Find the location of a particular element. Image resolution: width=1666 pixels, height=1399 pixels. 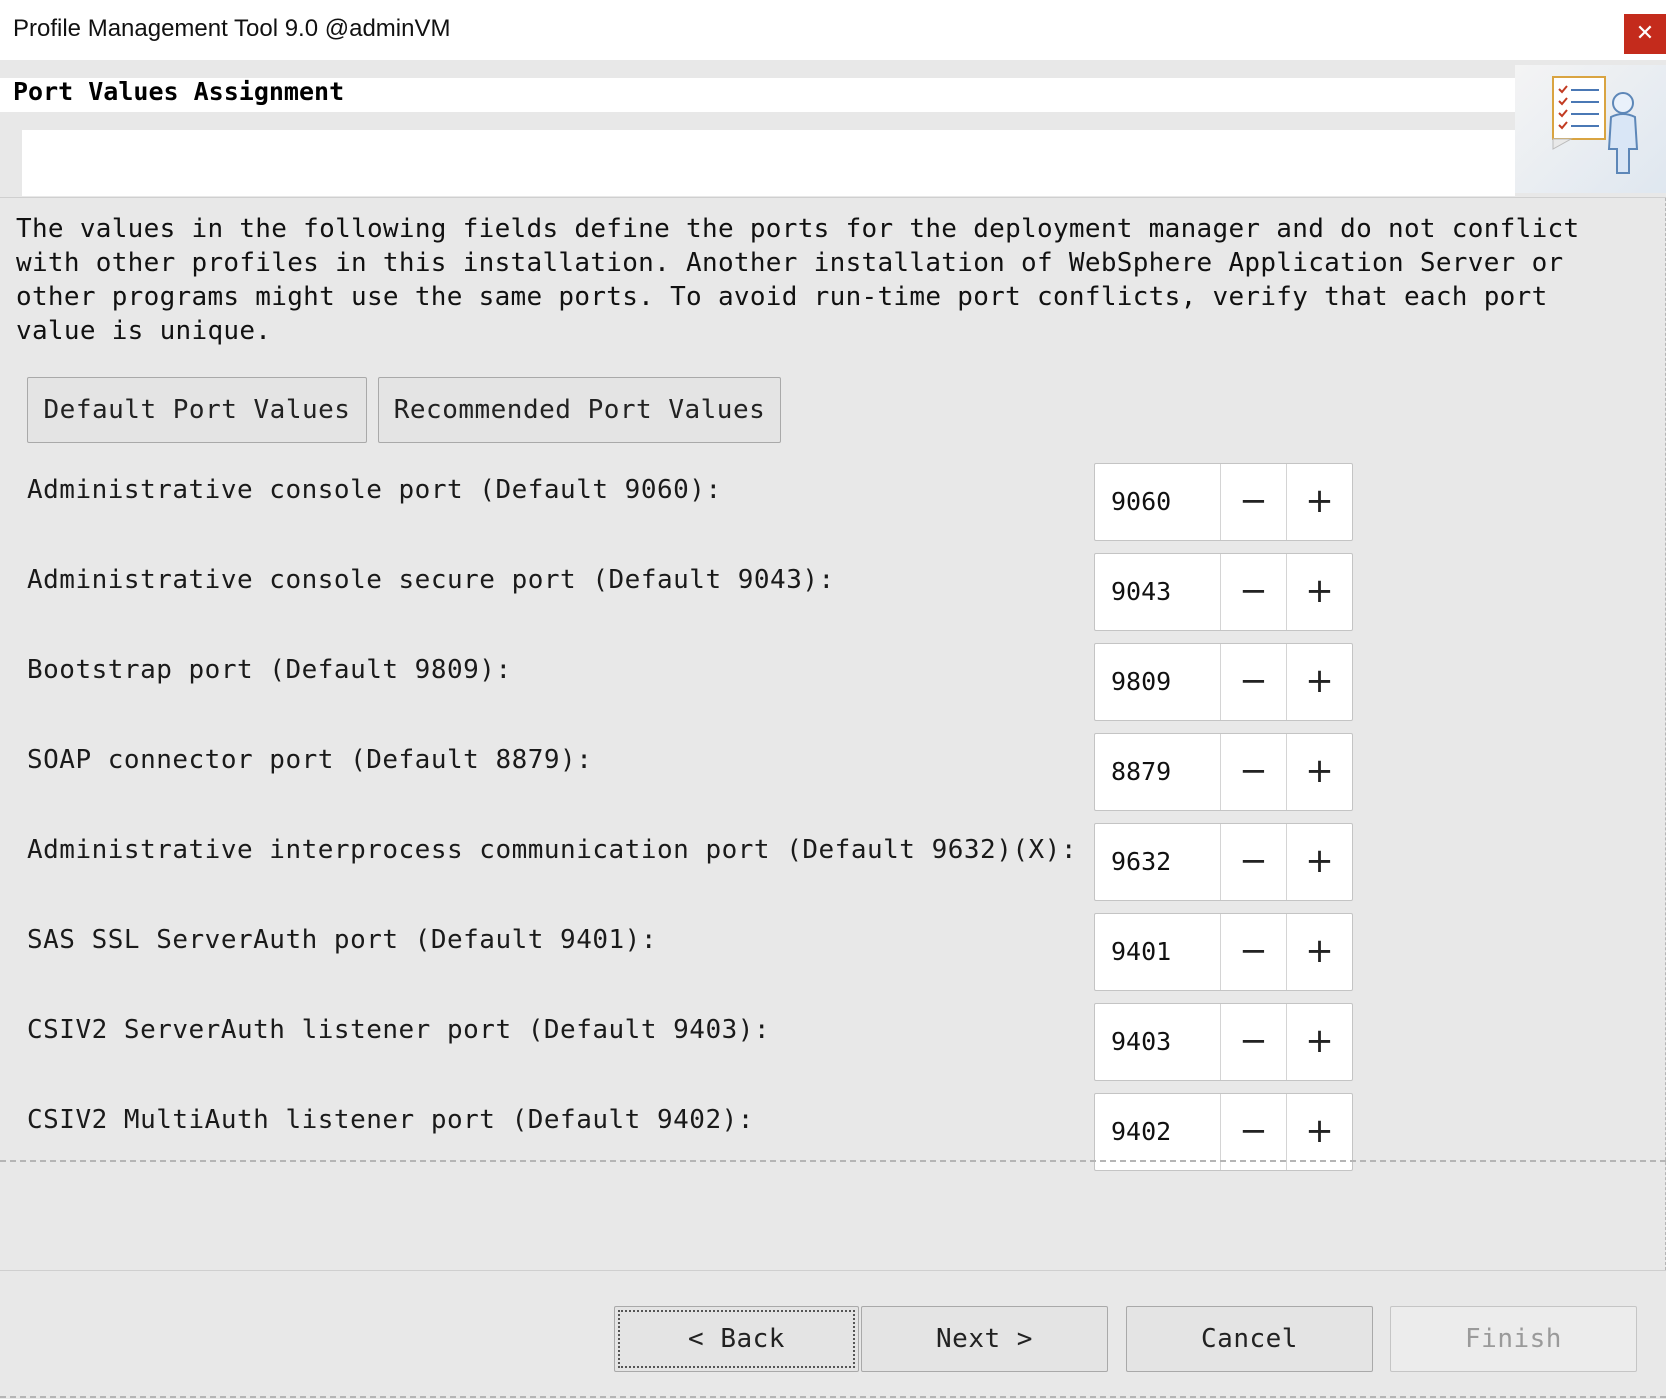

port-row-bootstrap: Bootstrap port (Default 9809): 9809 − + is located at coordinates (833, 688).